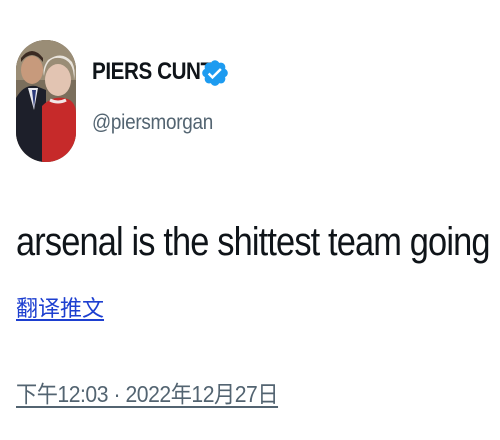  Describe the element at coordinates (147, 392) in the screenshot. I see `tweet-timestamp: 下午12:03 · 2022年12月27日` at that location.